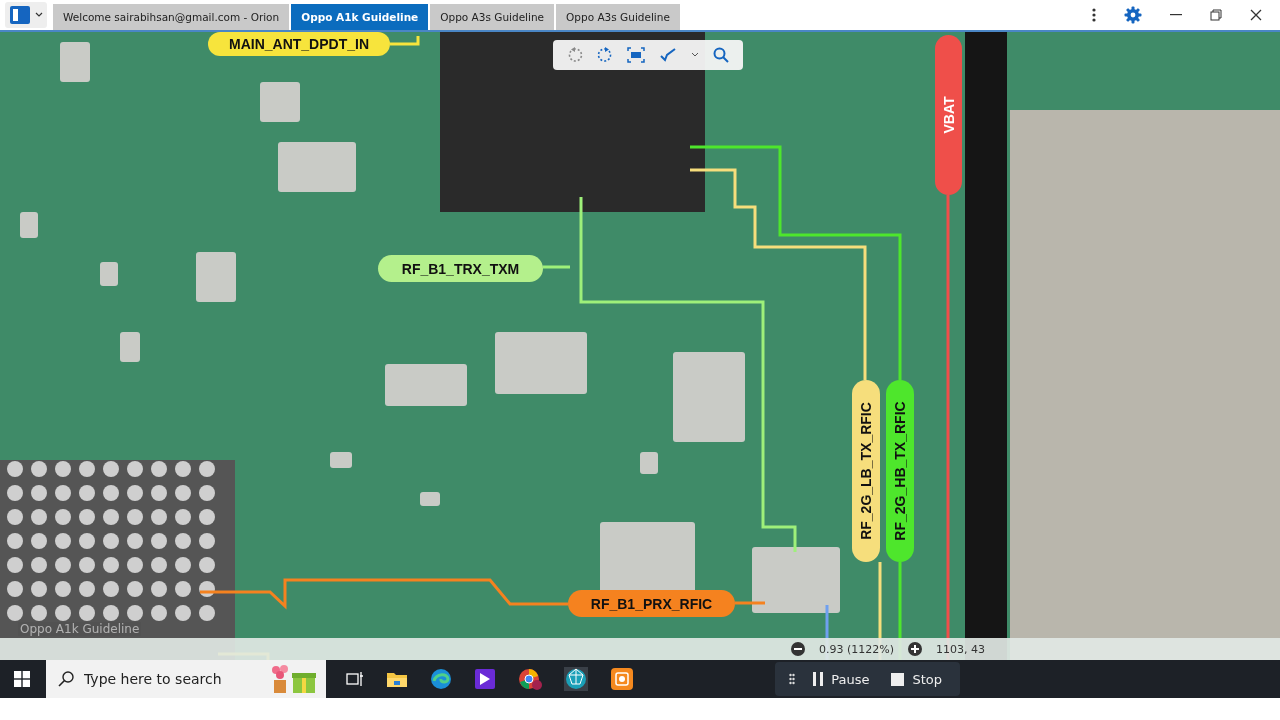 This screenshot has height=720, width=1280. Describe the element at coordinates (1133, 15) in the screenshot. I see `settings-icon` at that location.